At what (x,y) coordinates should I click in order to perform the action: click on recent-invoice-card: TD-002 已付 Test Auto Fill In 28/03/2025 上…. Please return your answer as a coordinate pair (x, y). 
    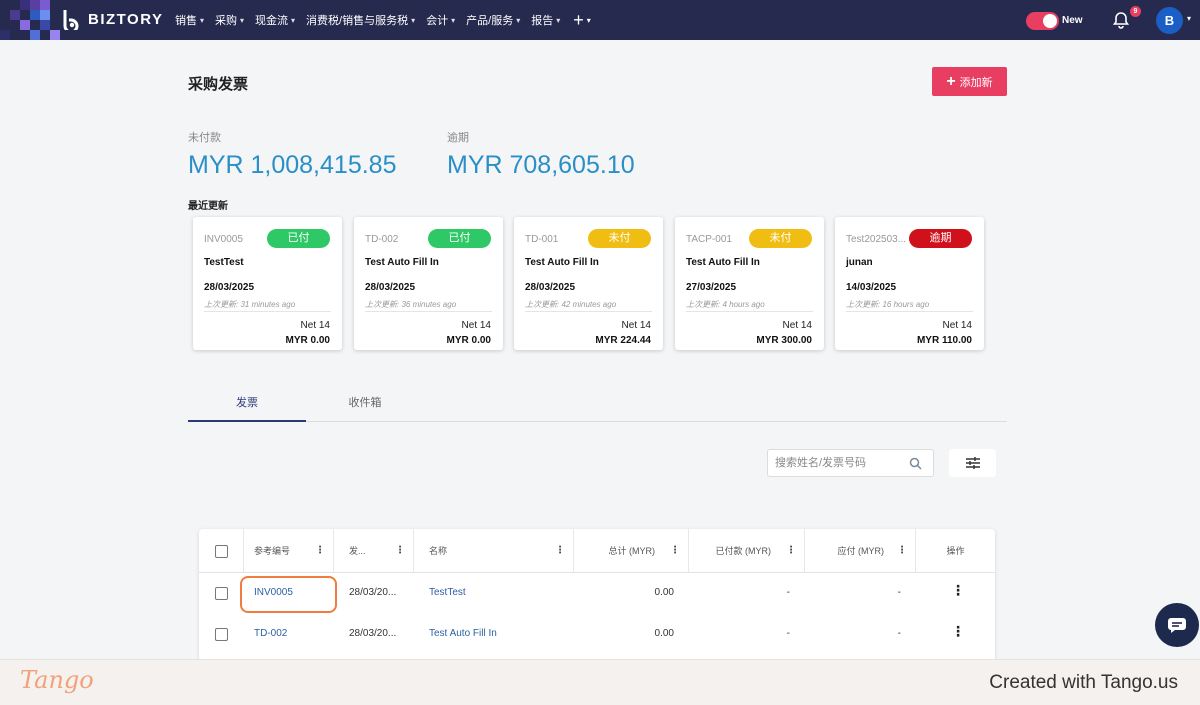
    Looking at the image, I should click on (428, 283).